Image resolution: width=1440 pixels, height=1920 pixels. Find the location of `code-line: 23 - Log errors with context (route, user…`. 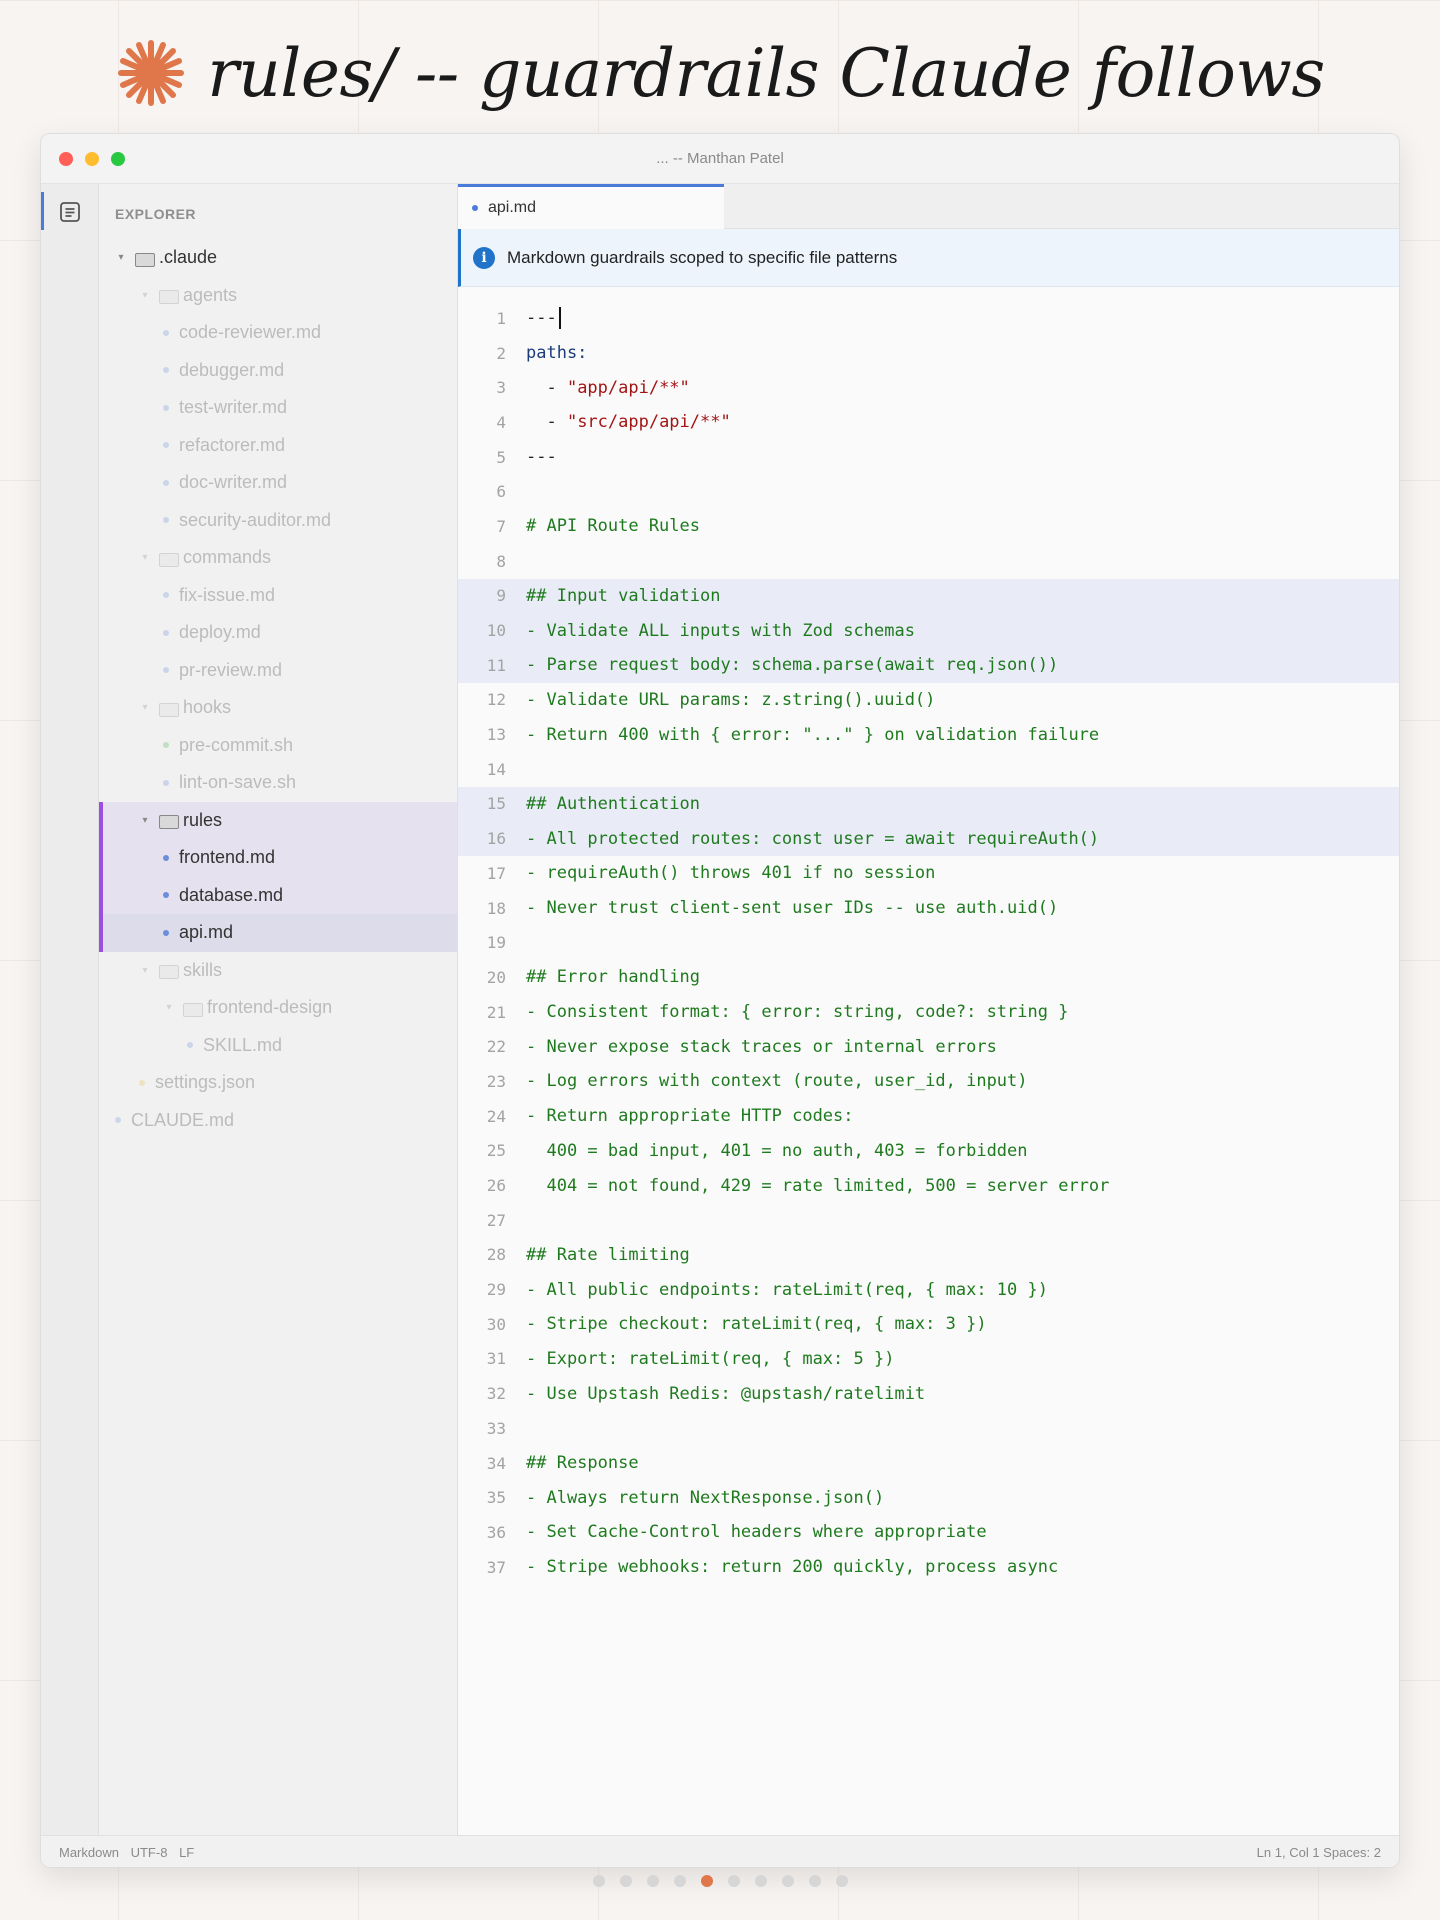

code-line: 23 - Log errors with context (route, user… is located at coordinates (928, 1081).